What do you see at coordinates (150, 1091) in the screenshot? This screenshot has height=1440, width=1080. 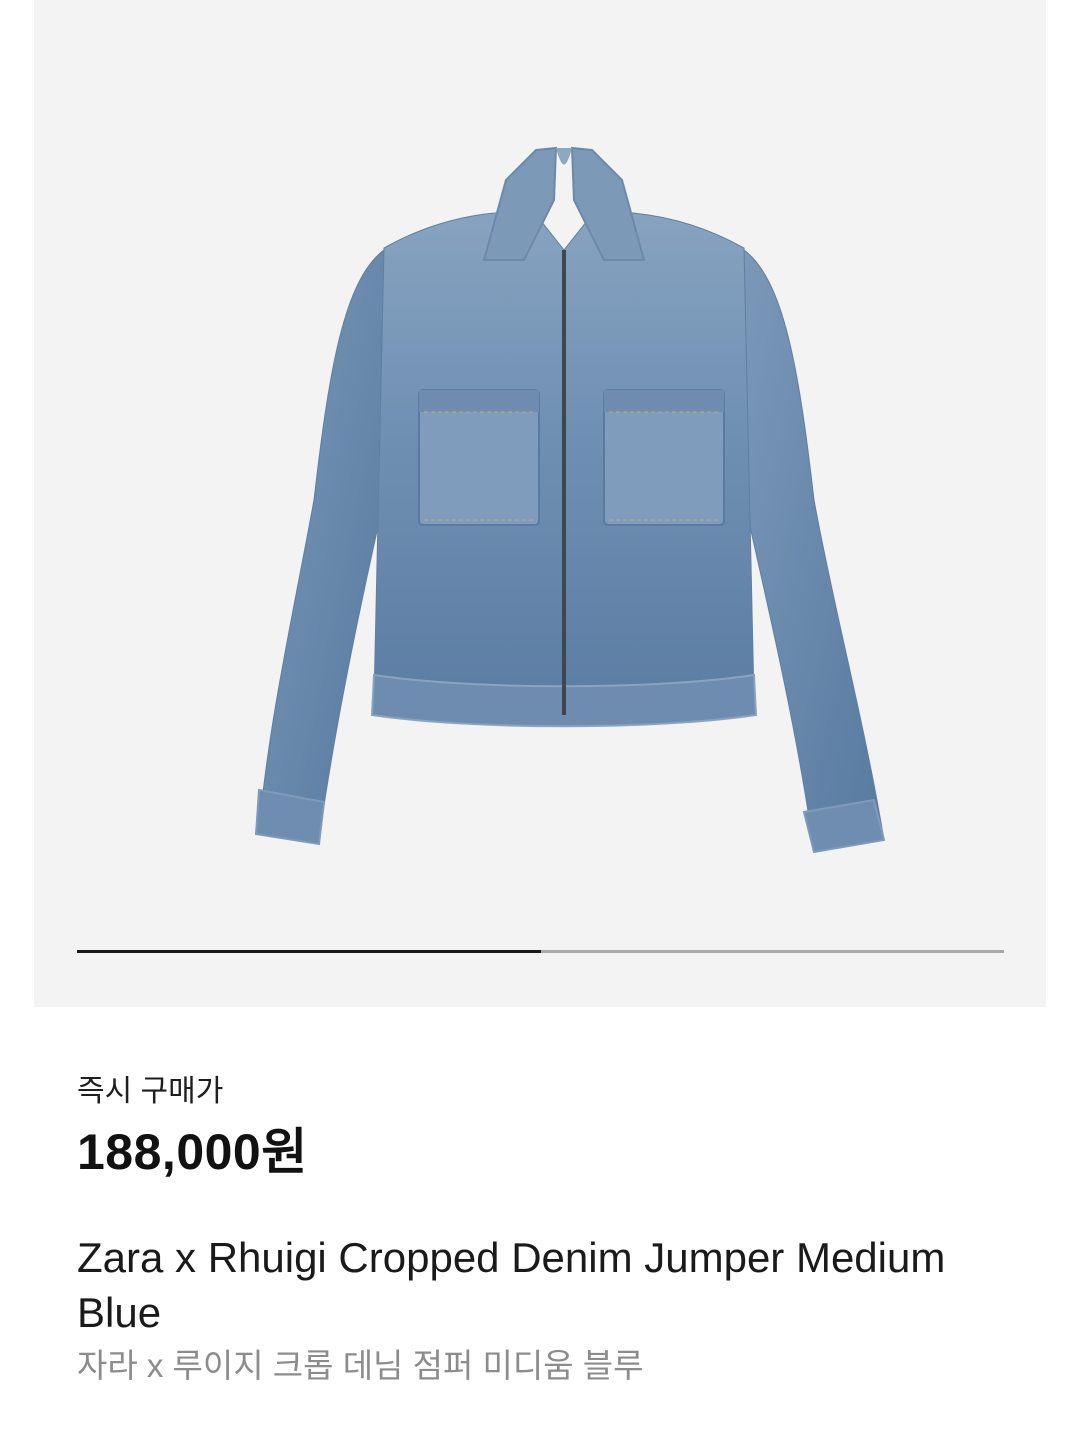 I see `instant-buy-price-label: 즉시 구매가` at bounding box center [150, 1091].